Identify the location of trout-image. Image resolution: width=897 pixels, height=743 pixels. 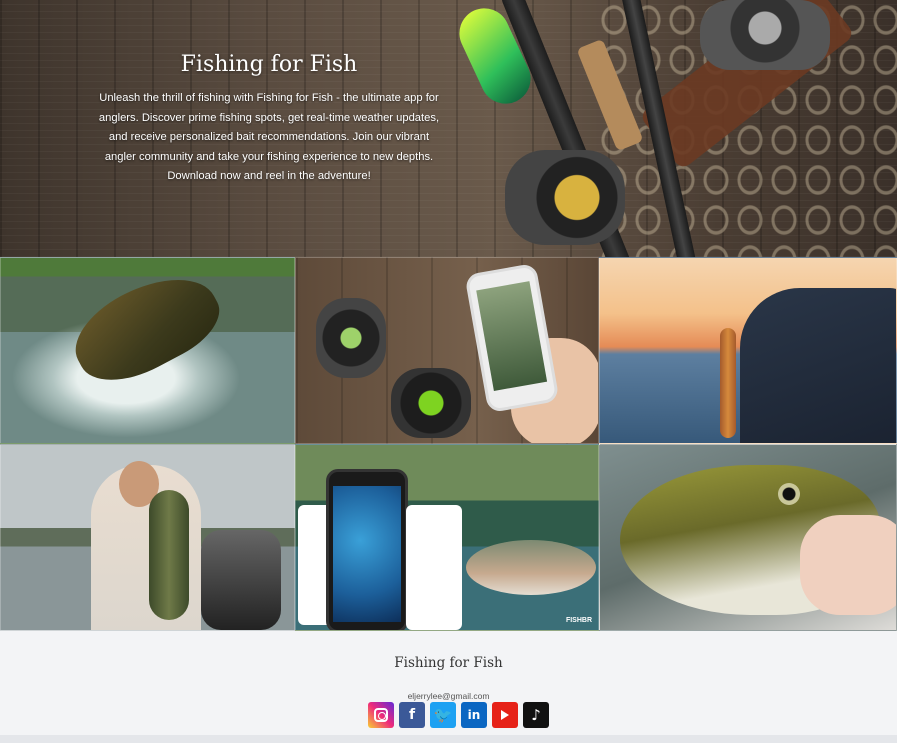
(531, 567).